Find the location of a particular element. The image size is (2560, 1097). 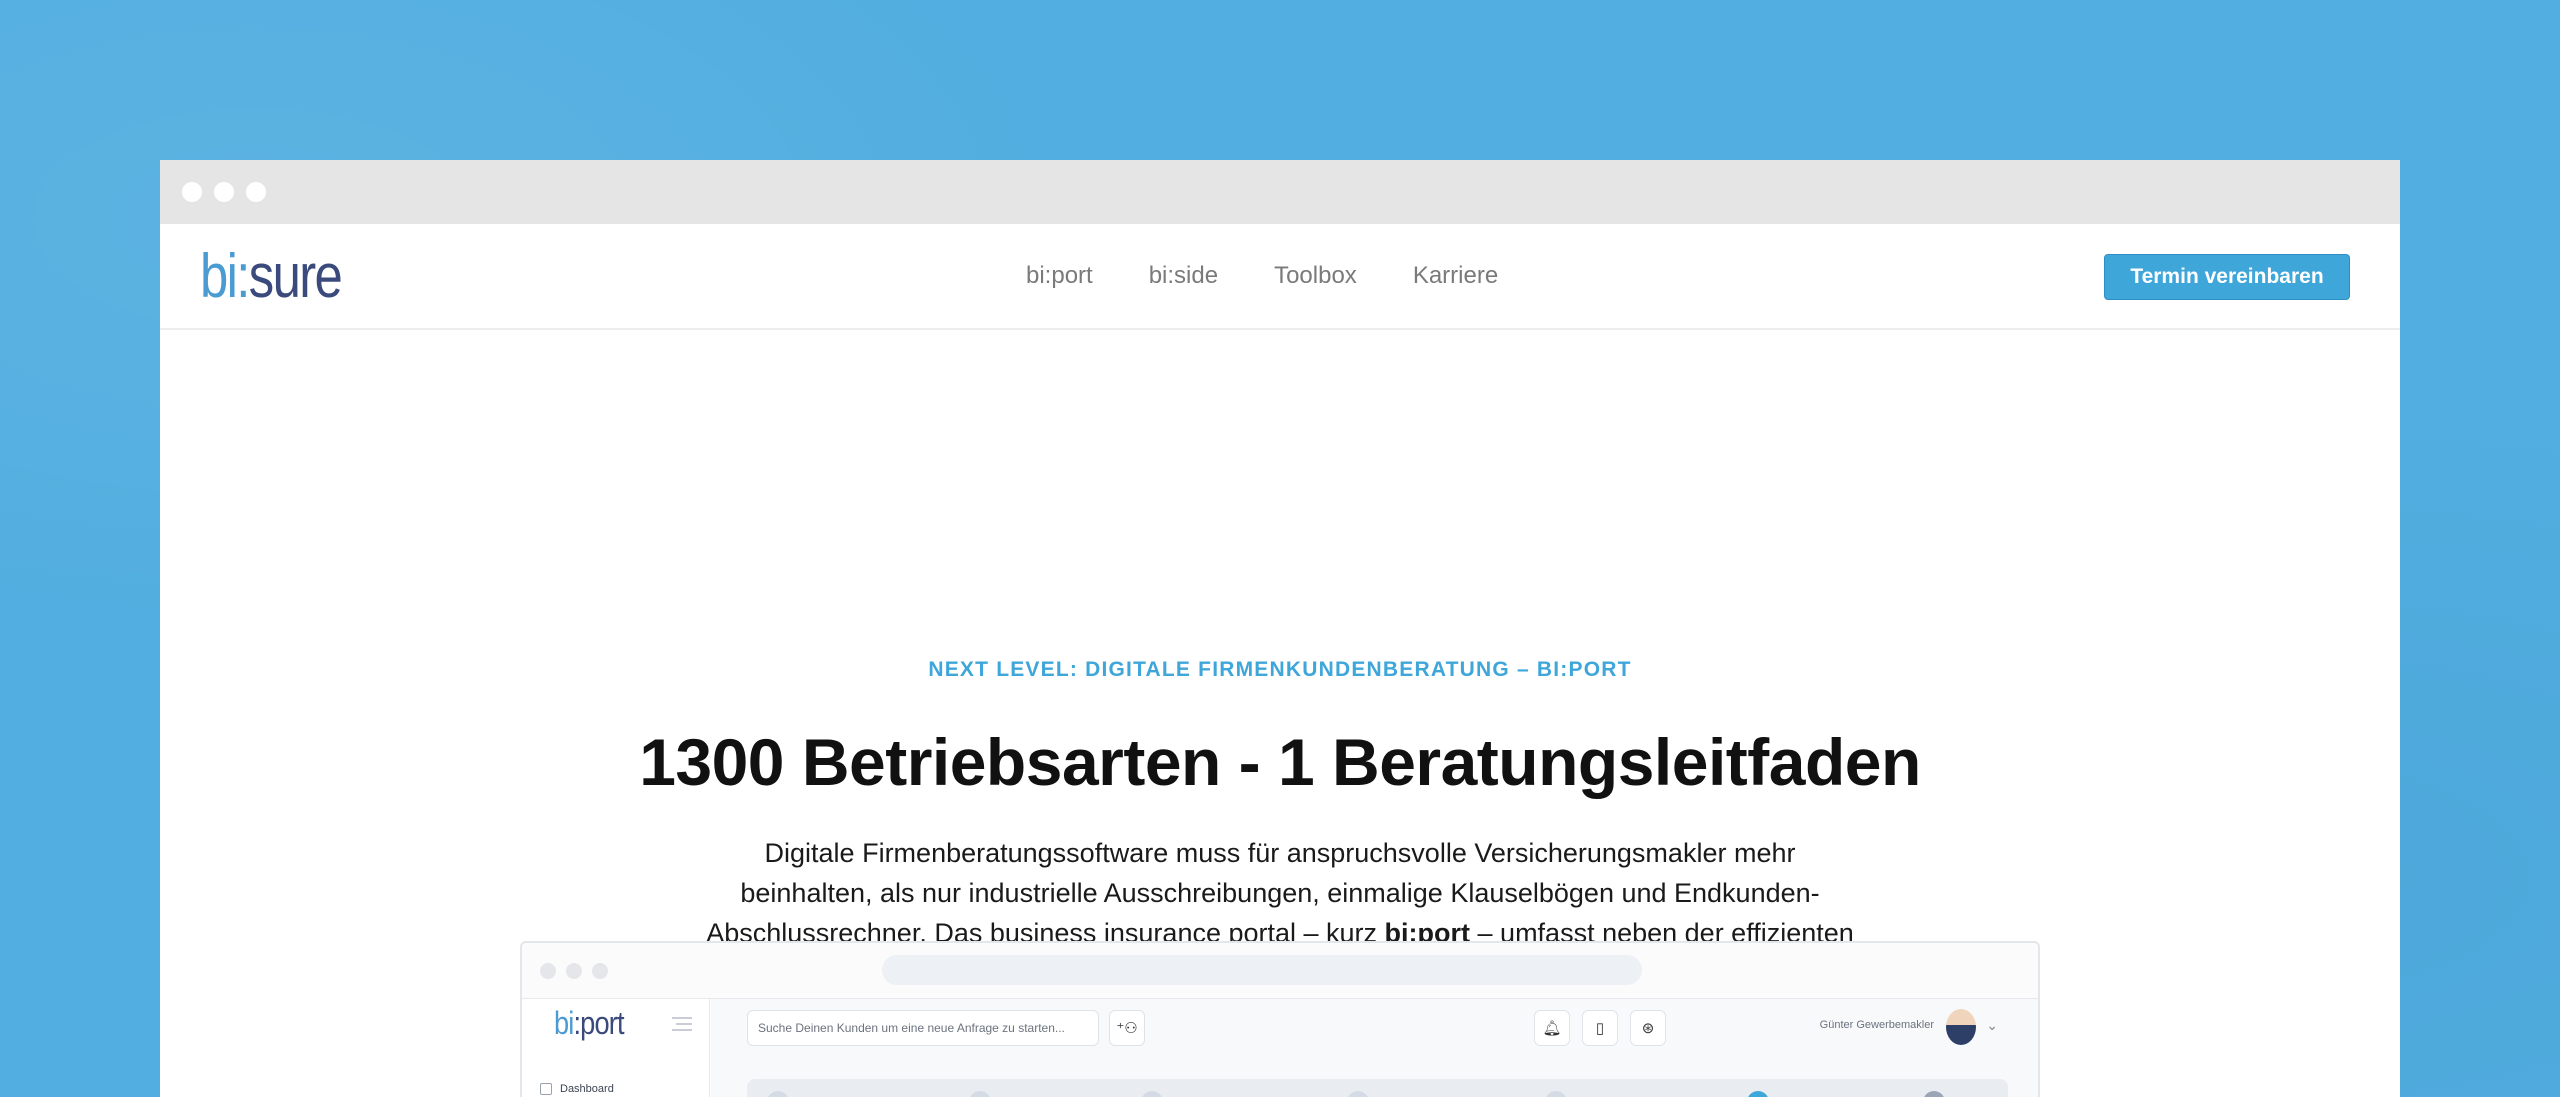

logo-colon: : is located at coordinates (243, 276).